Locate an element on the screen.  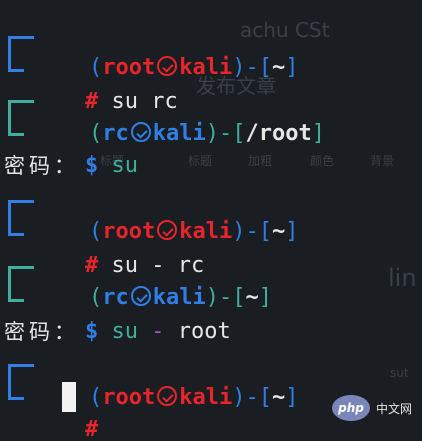
prompt-user: root is located at coordinates (129, 397).